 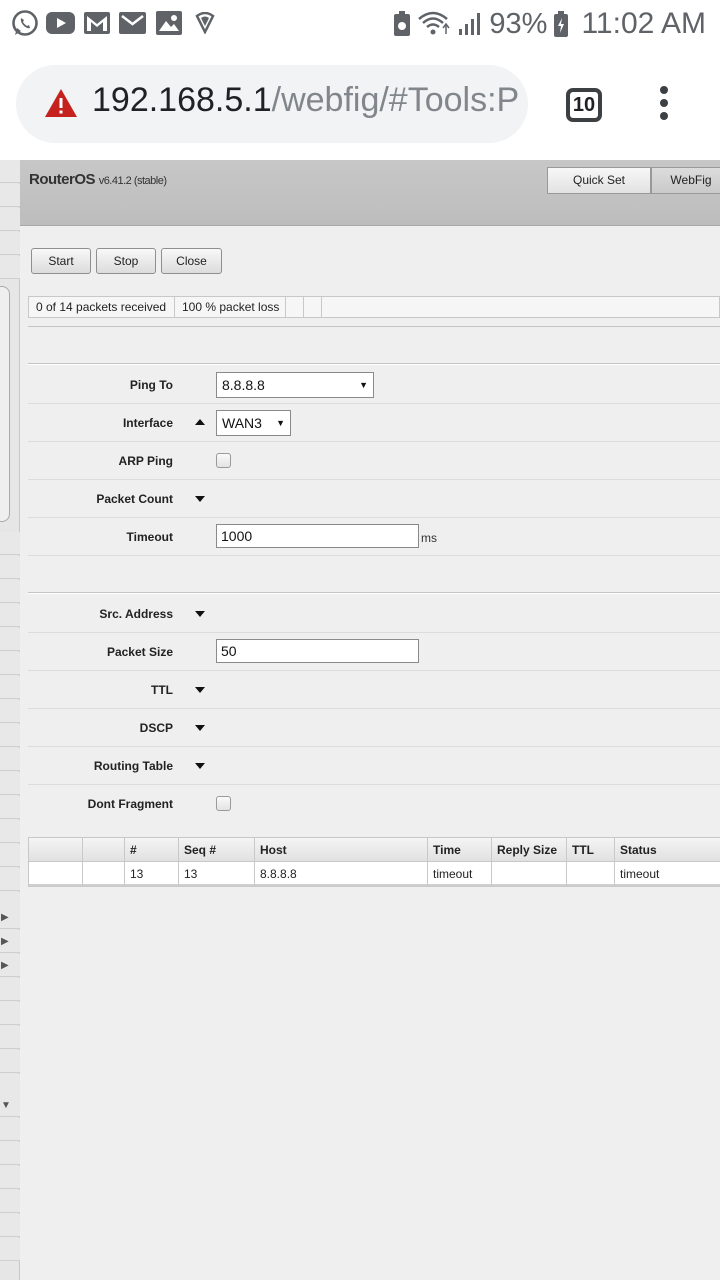 I want to click on system-indicators: 93% 11:02 AM, so click(x=549, y=24).